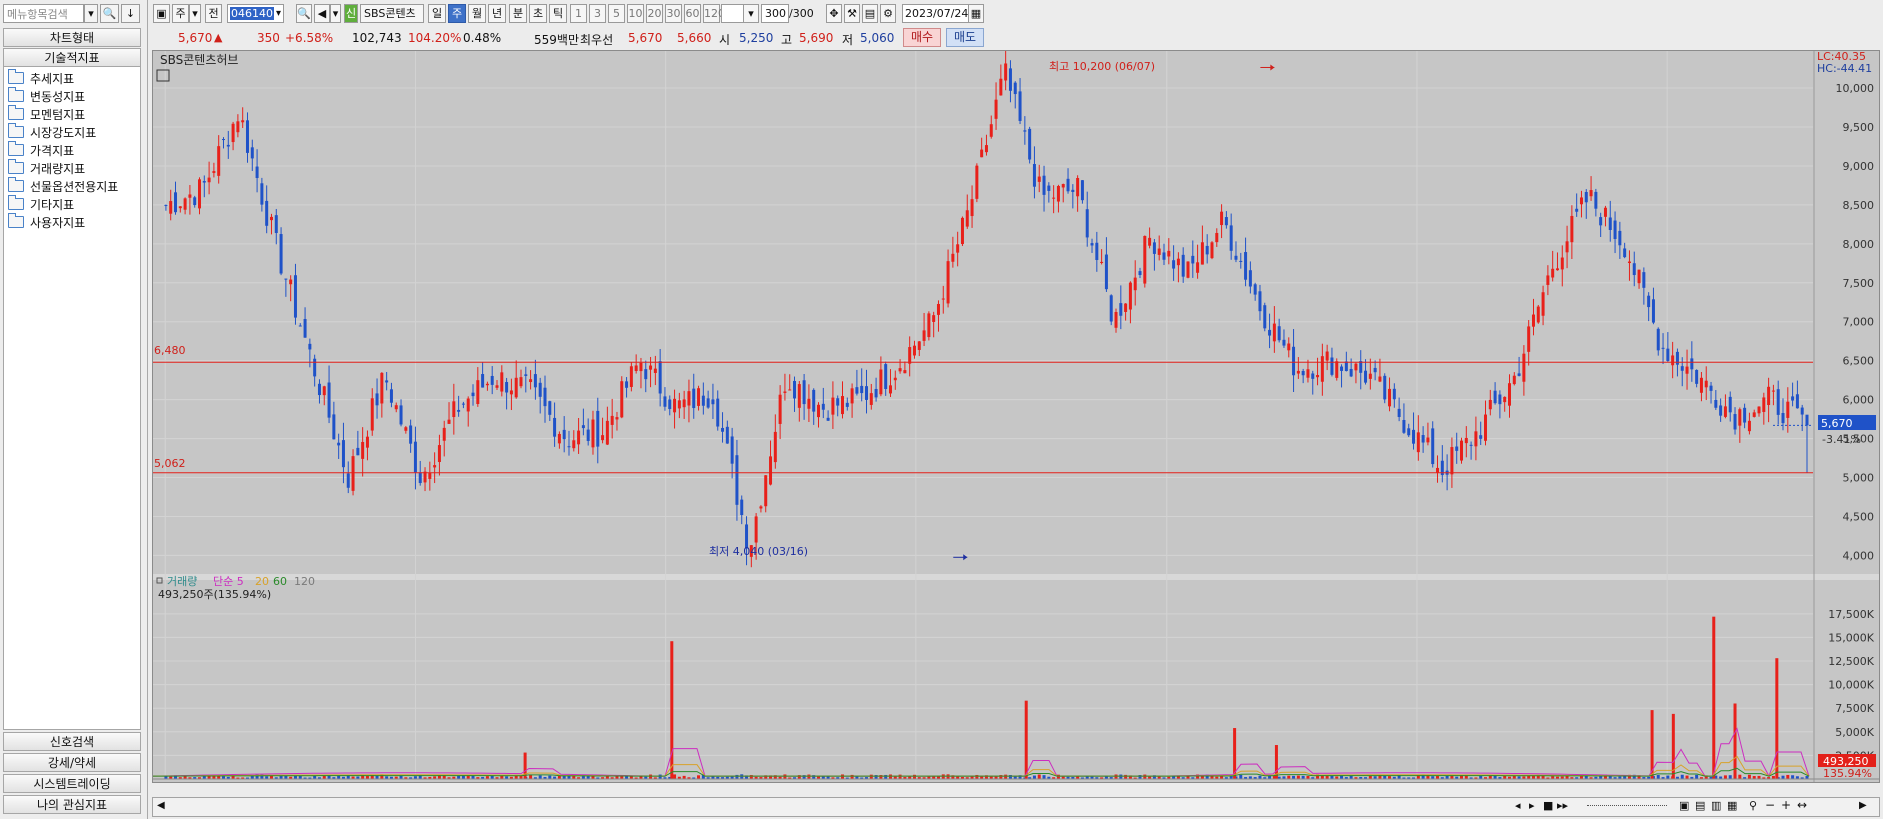  What do you see at coordinates (888, 13) in the screenshot?
I see `gear-icon: ⚙` at bounding box center [888, 13].